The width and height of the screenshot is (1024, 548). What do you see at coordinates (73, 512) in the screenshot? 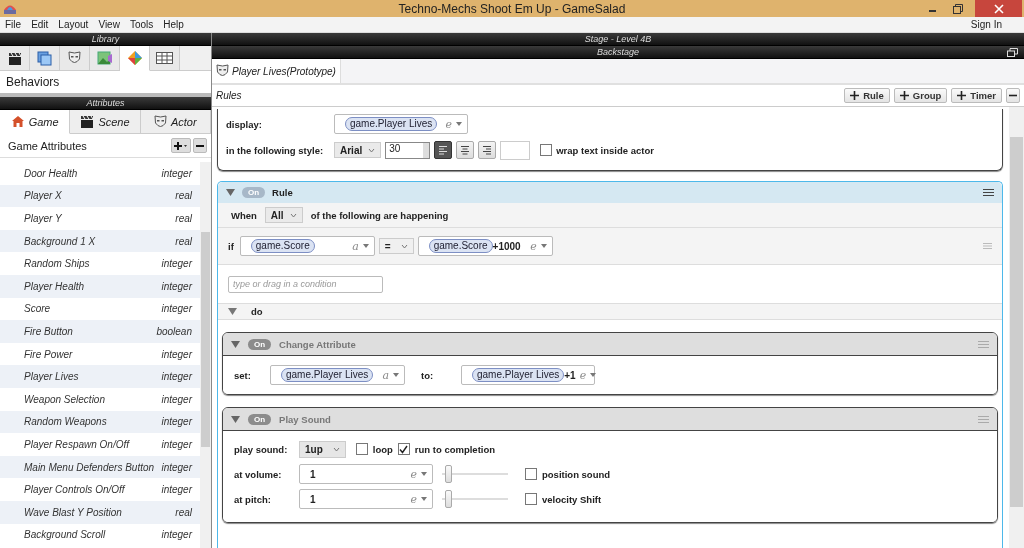
I see `attribute-name: Wave Blast Y Position` at bounding box center [73, 512].